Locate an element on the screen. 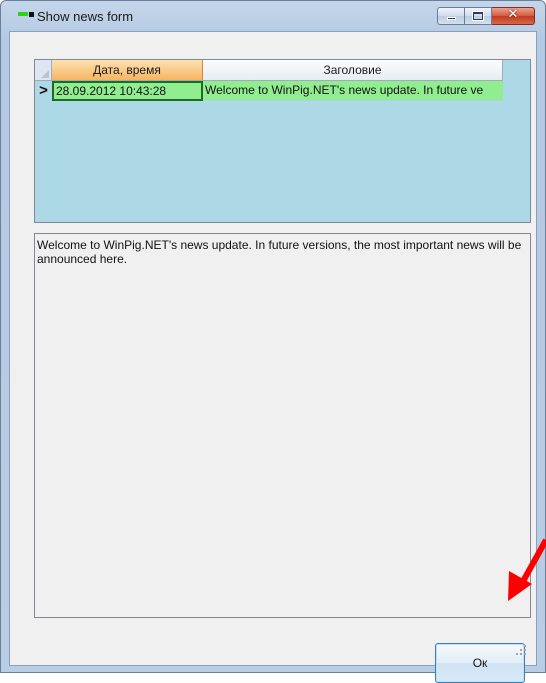  red-arrow-annotation is located at coordinates (527, 569).